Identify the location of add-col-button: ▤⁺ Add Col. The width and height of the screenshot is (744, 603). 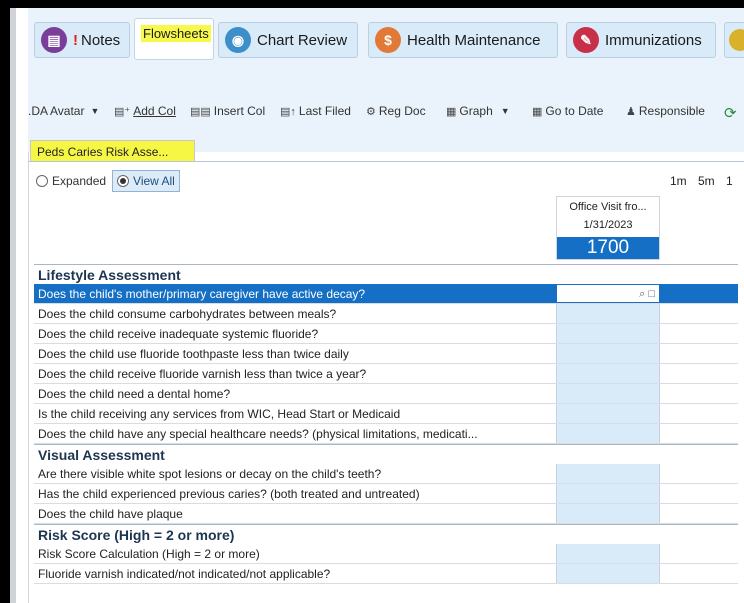
(145, 111).